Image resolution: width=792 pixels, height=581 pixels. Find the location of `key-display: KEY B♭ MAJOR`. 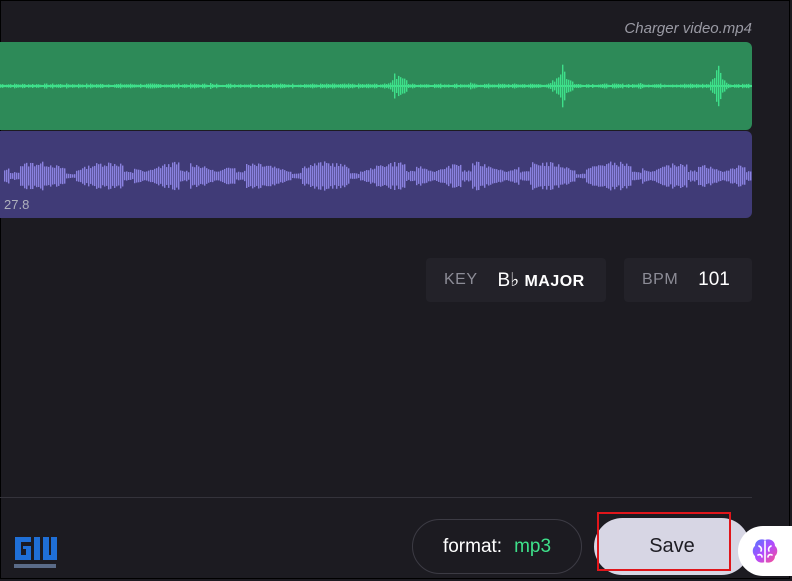

key-display: KEY B♭ MAJOR is located at coordinates (516, 280).